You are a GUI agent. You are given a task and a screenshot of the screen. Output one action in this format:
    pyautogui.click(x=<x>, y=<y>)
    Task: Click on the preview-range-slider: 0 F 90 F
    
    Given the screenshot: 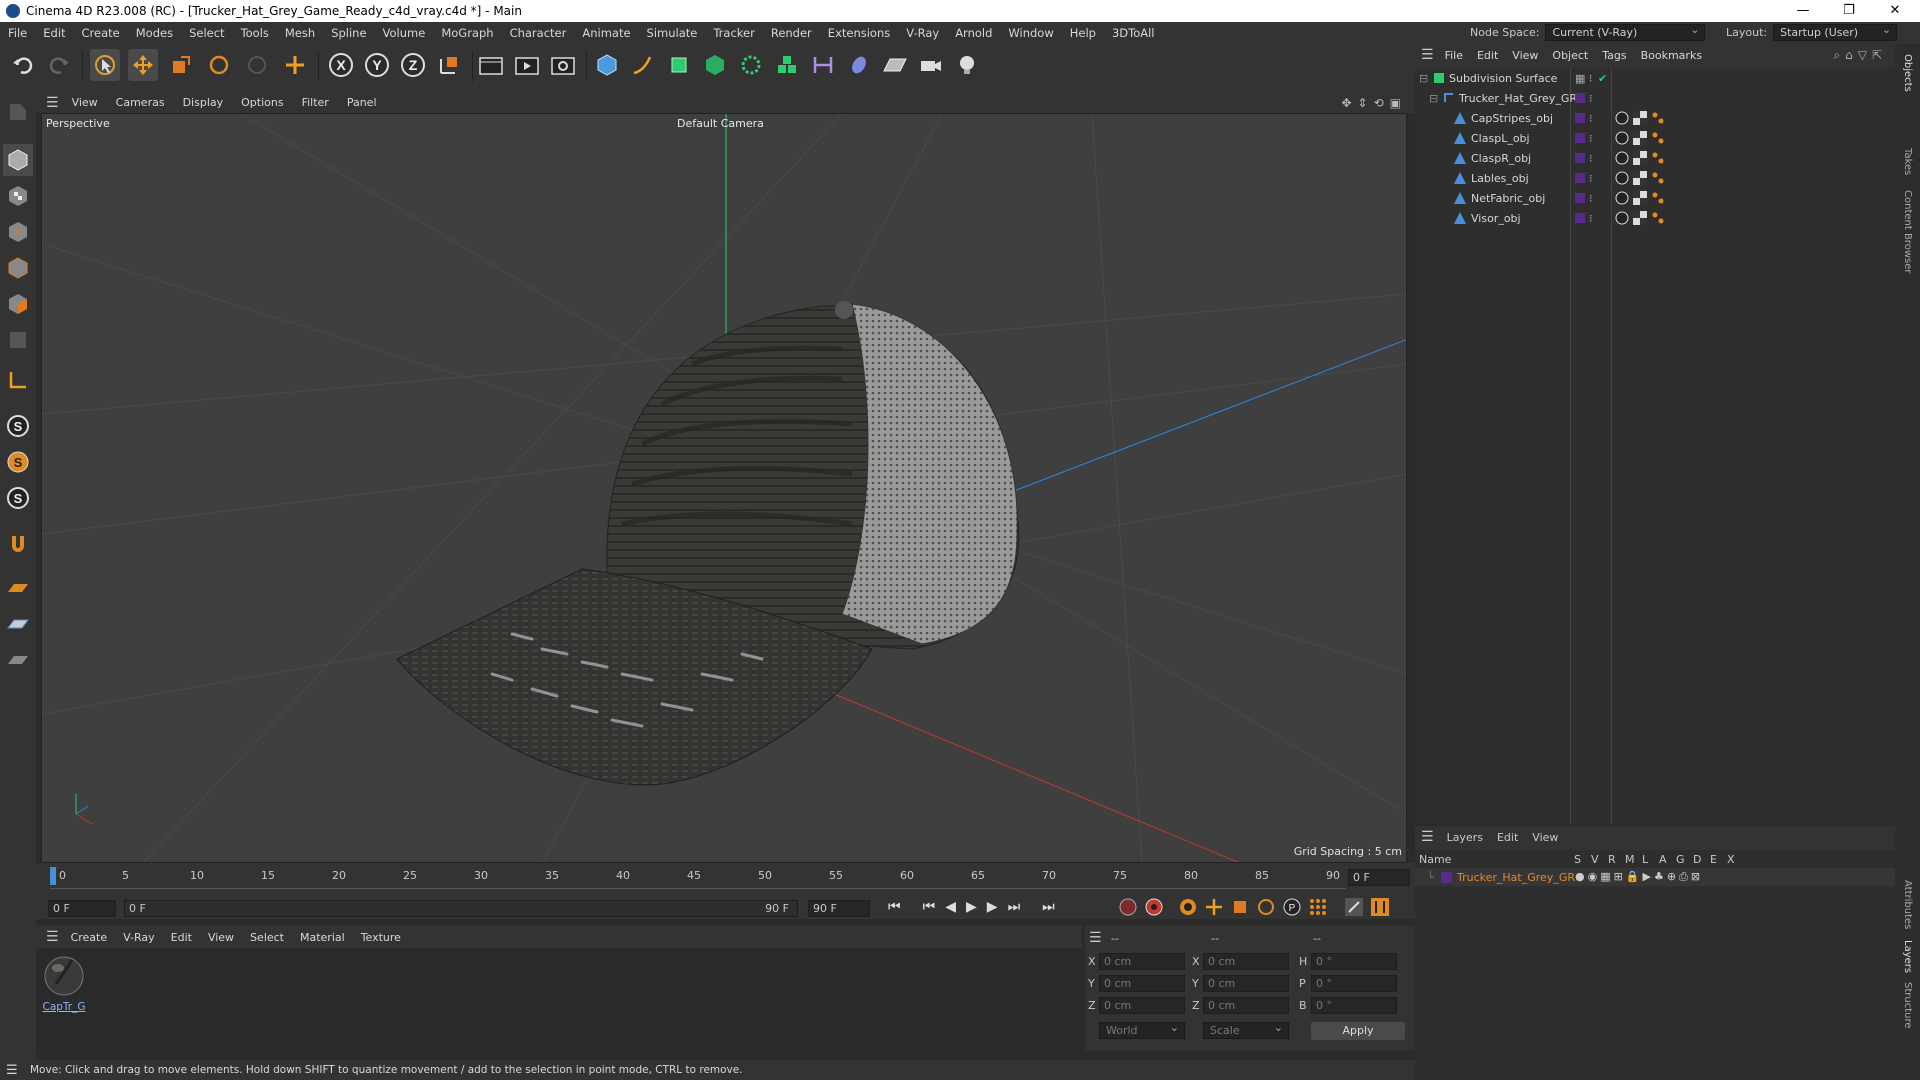 What is the action you would take?
    pyautogui.click(x=461, y=908)
    